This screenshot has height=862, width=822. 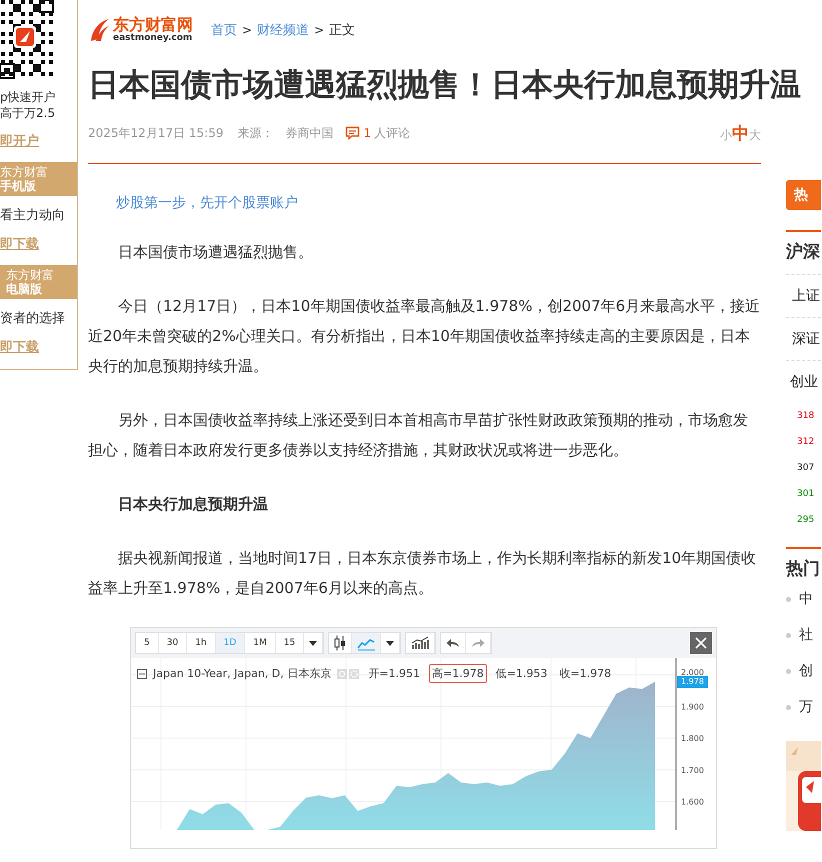 I want to click on app-tagline: 资者的选择, so click(x=33, y=318).